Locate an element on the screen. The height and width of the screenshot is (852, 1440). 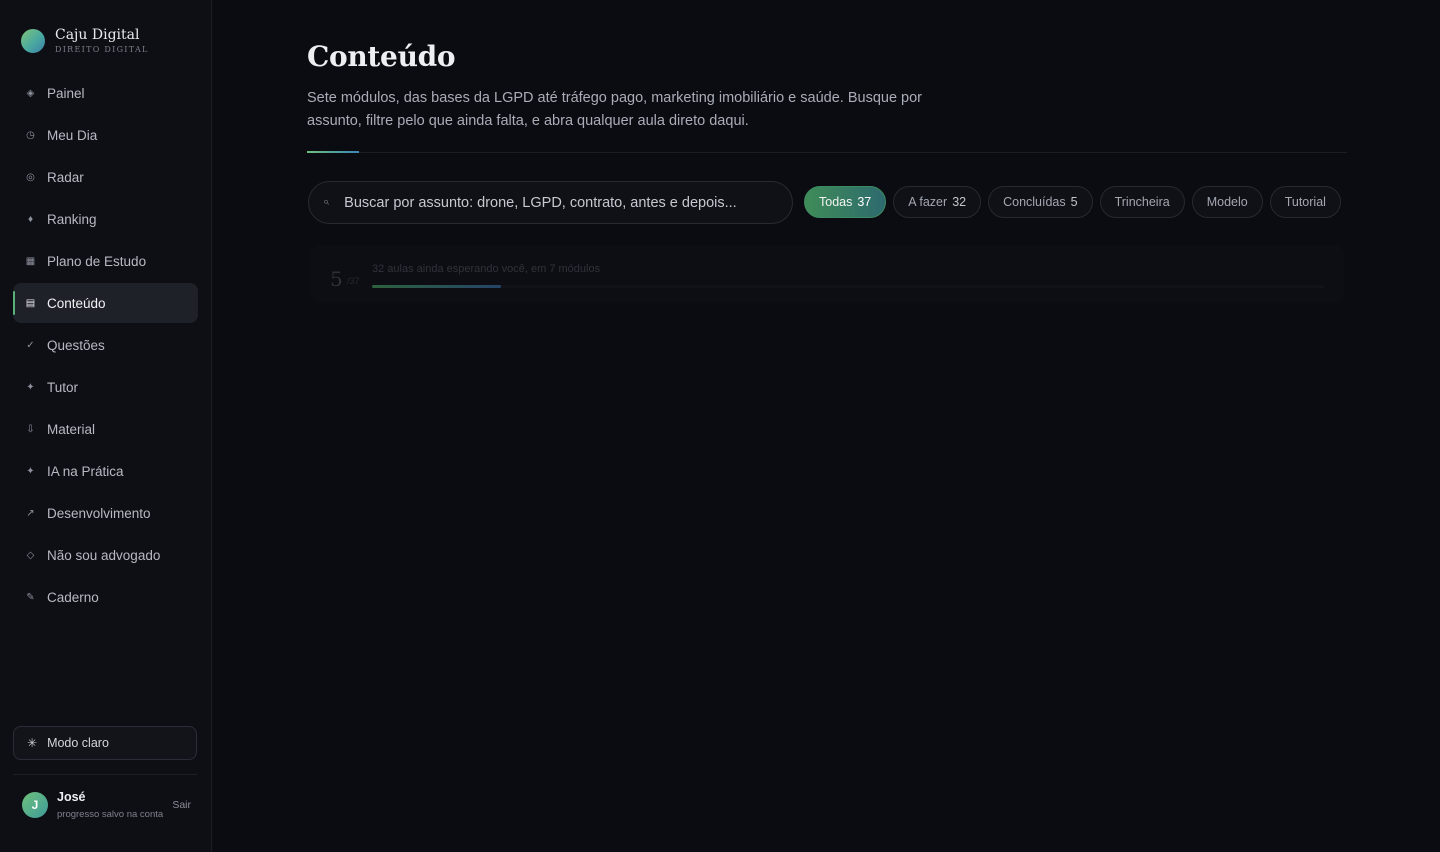
sidebar-item-label: Painel is located at coordinates (66, 93).